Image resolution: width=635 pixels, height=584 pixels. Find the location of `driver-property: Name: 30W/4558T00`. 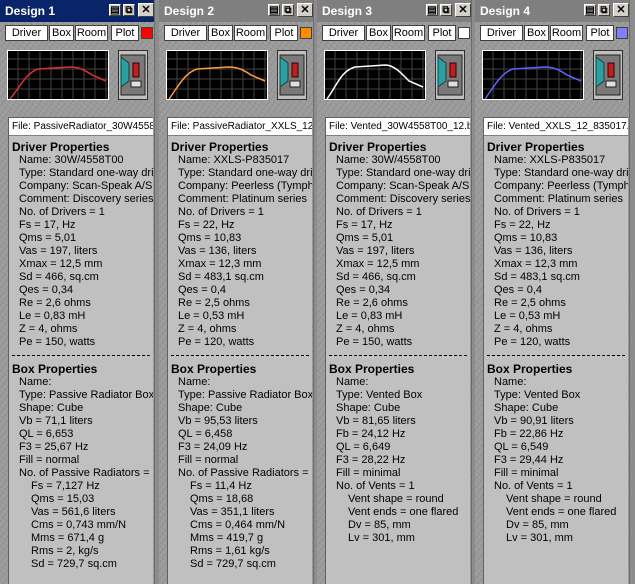

driver-property: Name: 30W/4558T00 is located at coordinates (71, 160).